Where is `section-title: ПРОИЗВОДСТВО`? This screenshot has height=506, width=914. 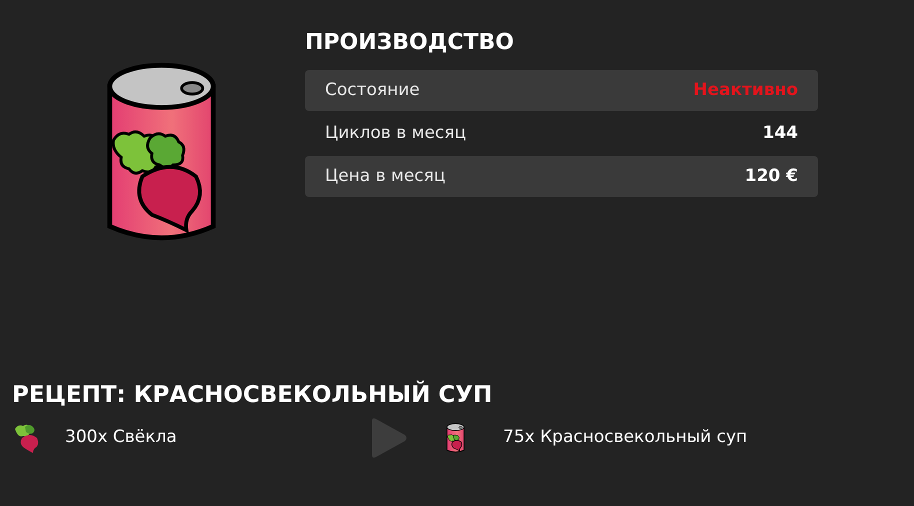
section-title: ПРОИЗВОДСТВО is located at coordinates (410, 43).